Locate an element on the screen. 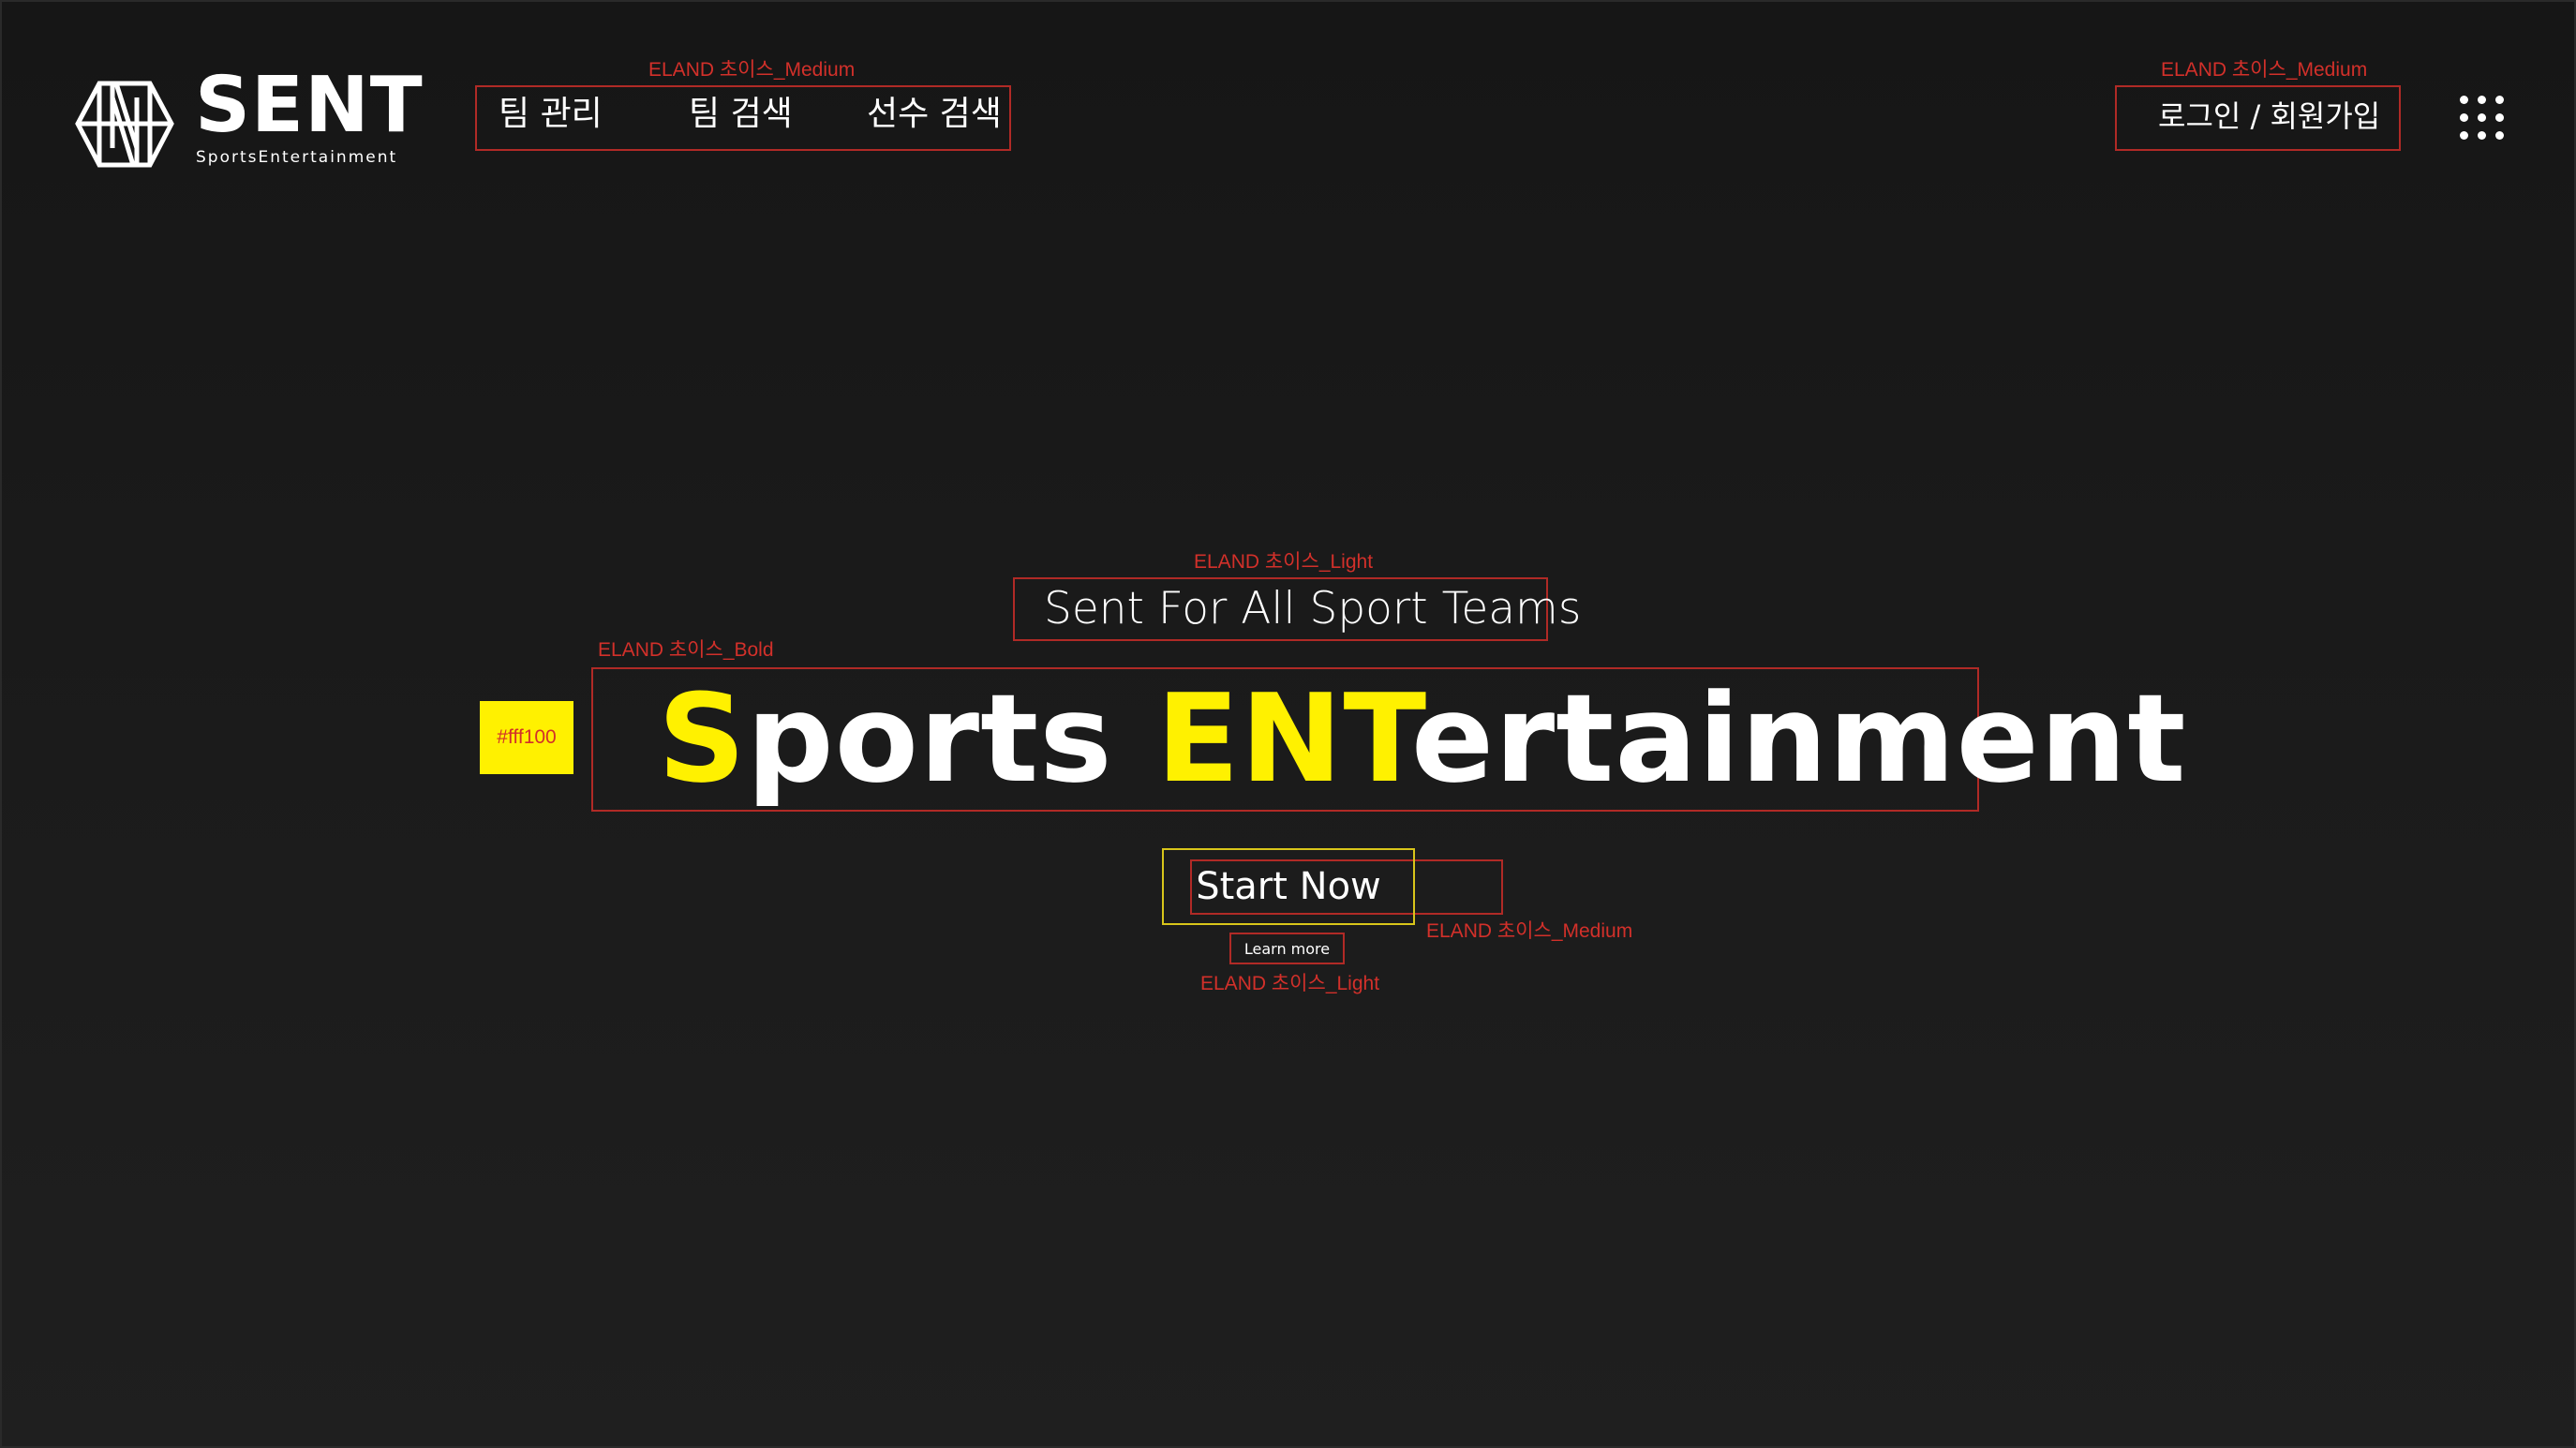 The image size is (2576, 1448). nav-item-player-search: 선수 검색 is located at coordinates (934, 114).